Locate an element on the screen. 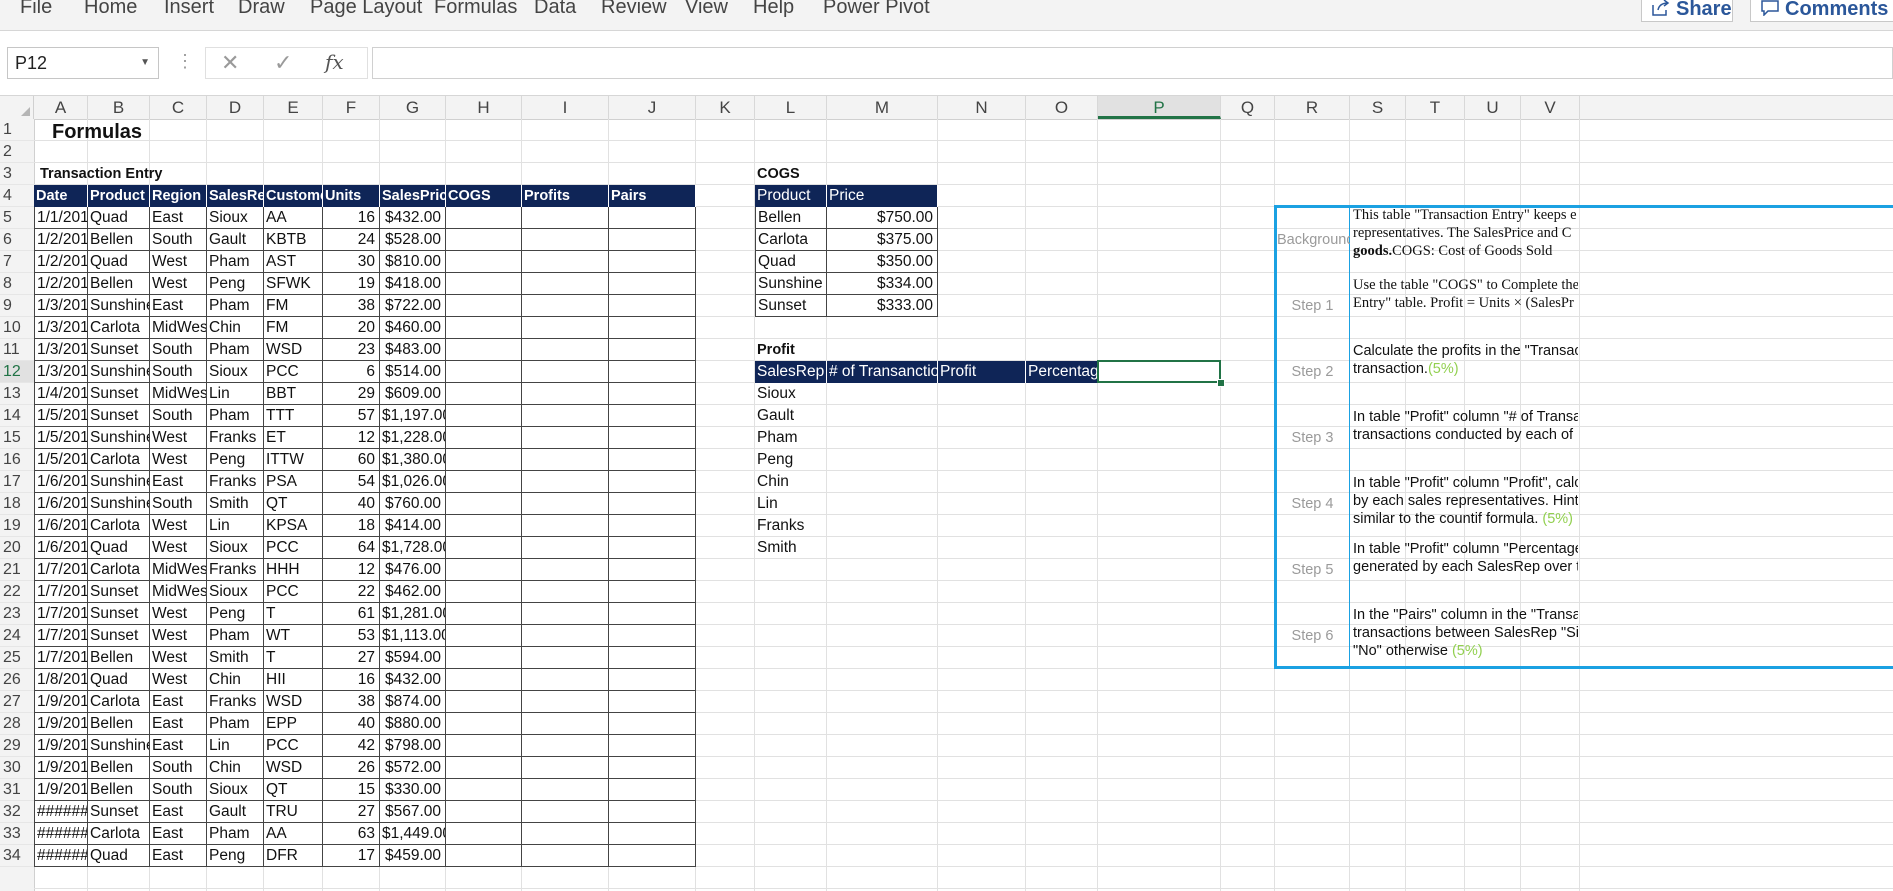 This screenshot has width=1893, height=891. transaction-cell: 22 is located at coordinates (351, 592).